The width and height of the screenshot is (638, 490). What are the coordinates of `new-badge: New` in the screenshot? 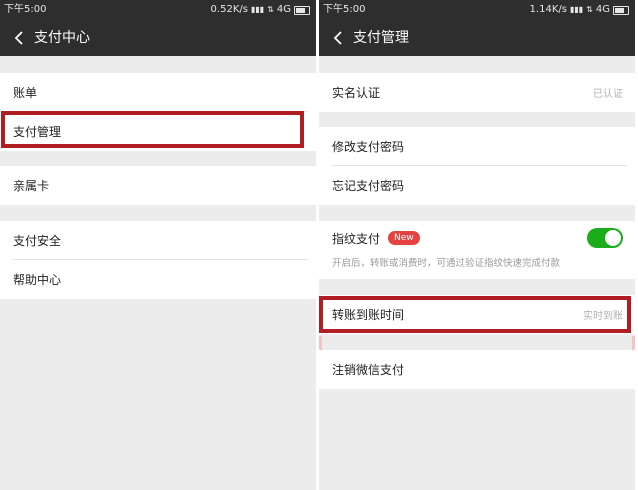 It's located at (404, 238).